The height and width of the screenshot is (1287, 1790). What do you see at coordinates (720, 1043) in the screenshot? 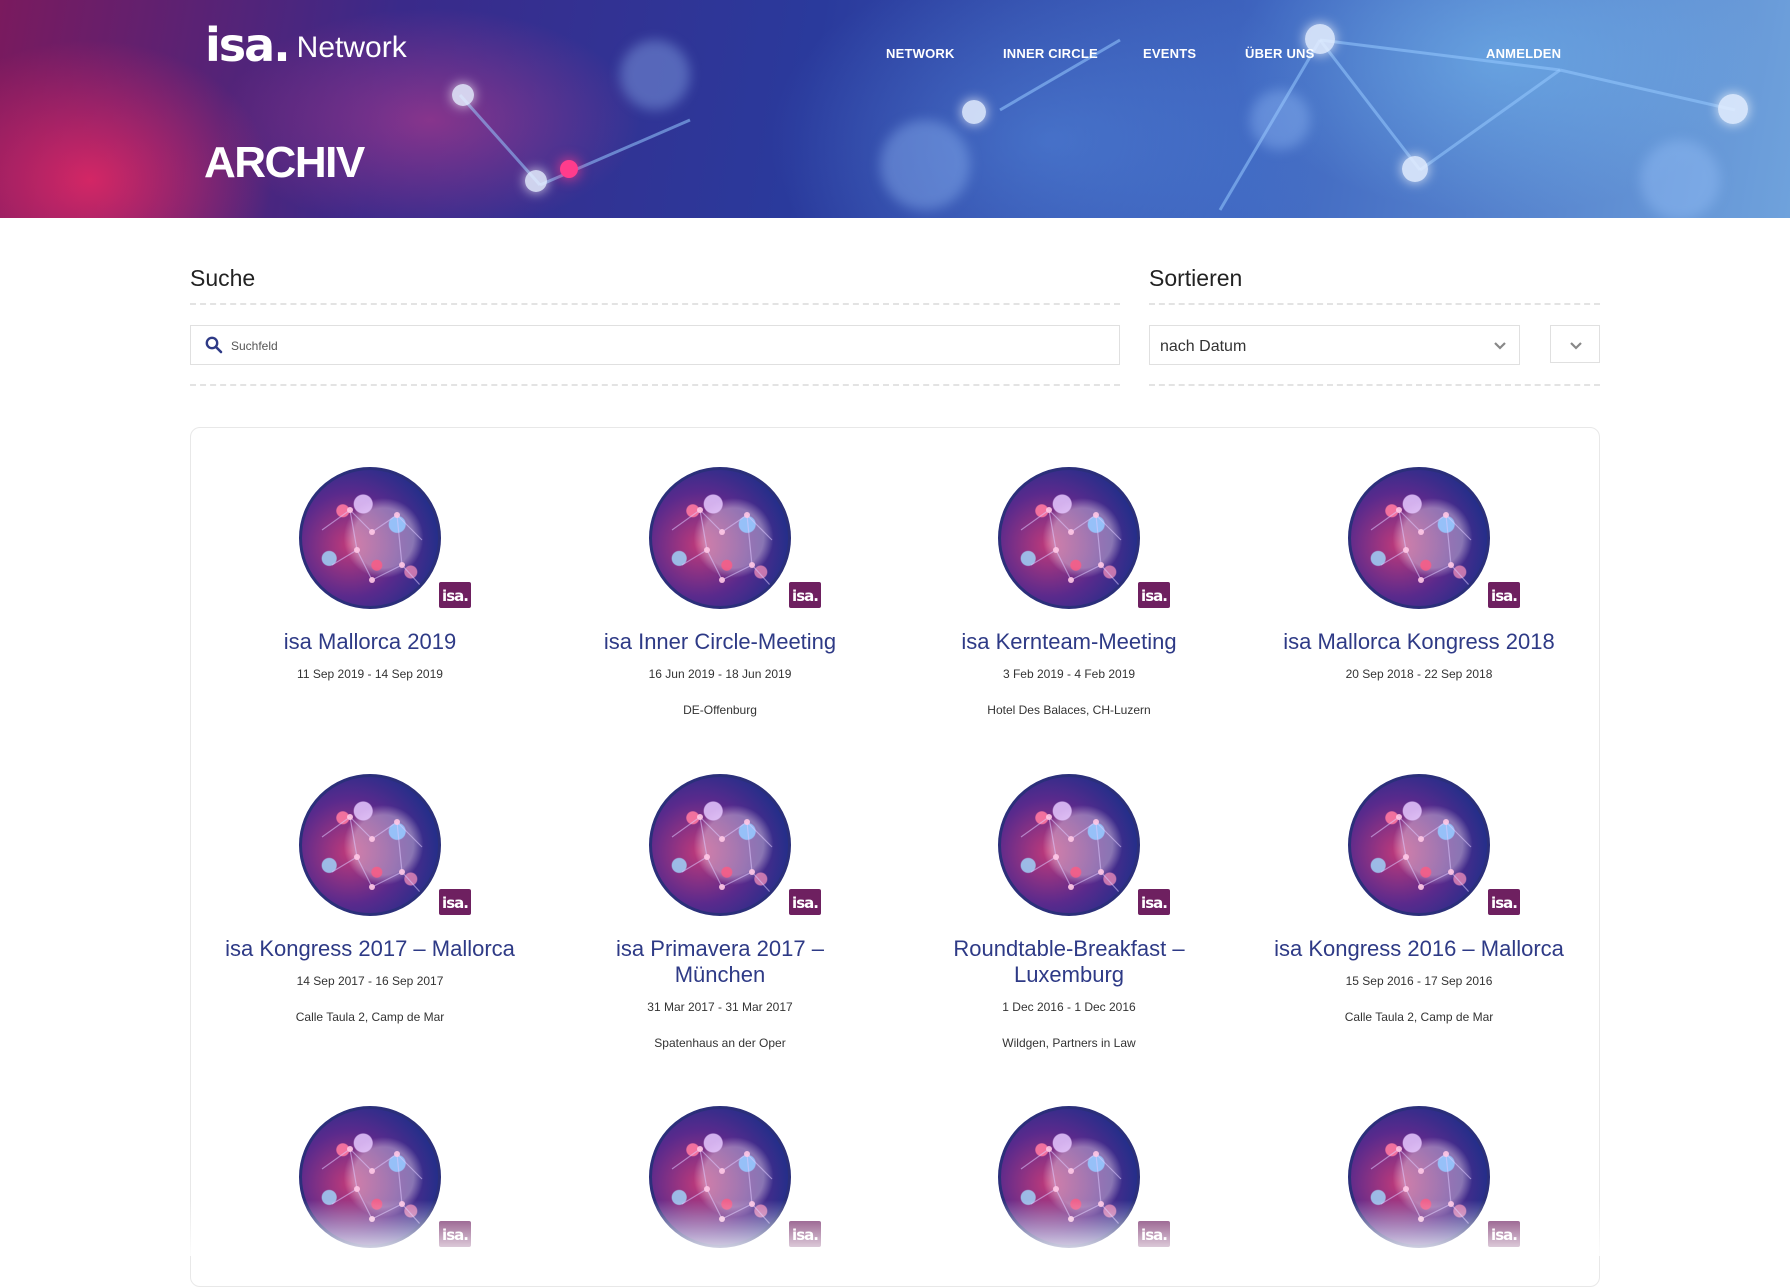
I see `event-location: Spatenhaus an der Oper` at bounding box center [720, 1043].